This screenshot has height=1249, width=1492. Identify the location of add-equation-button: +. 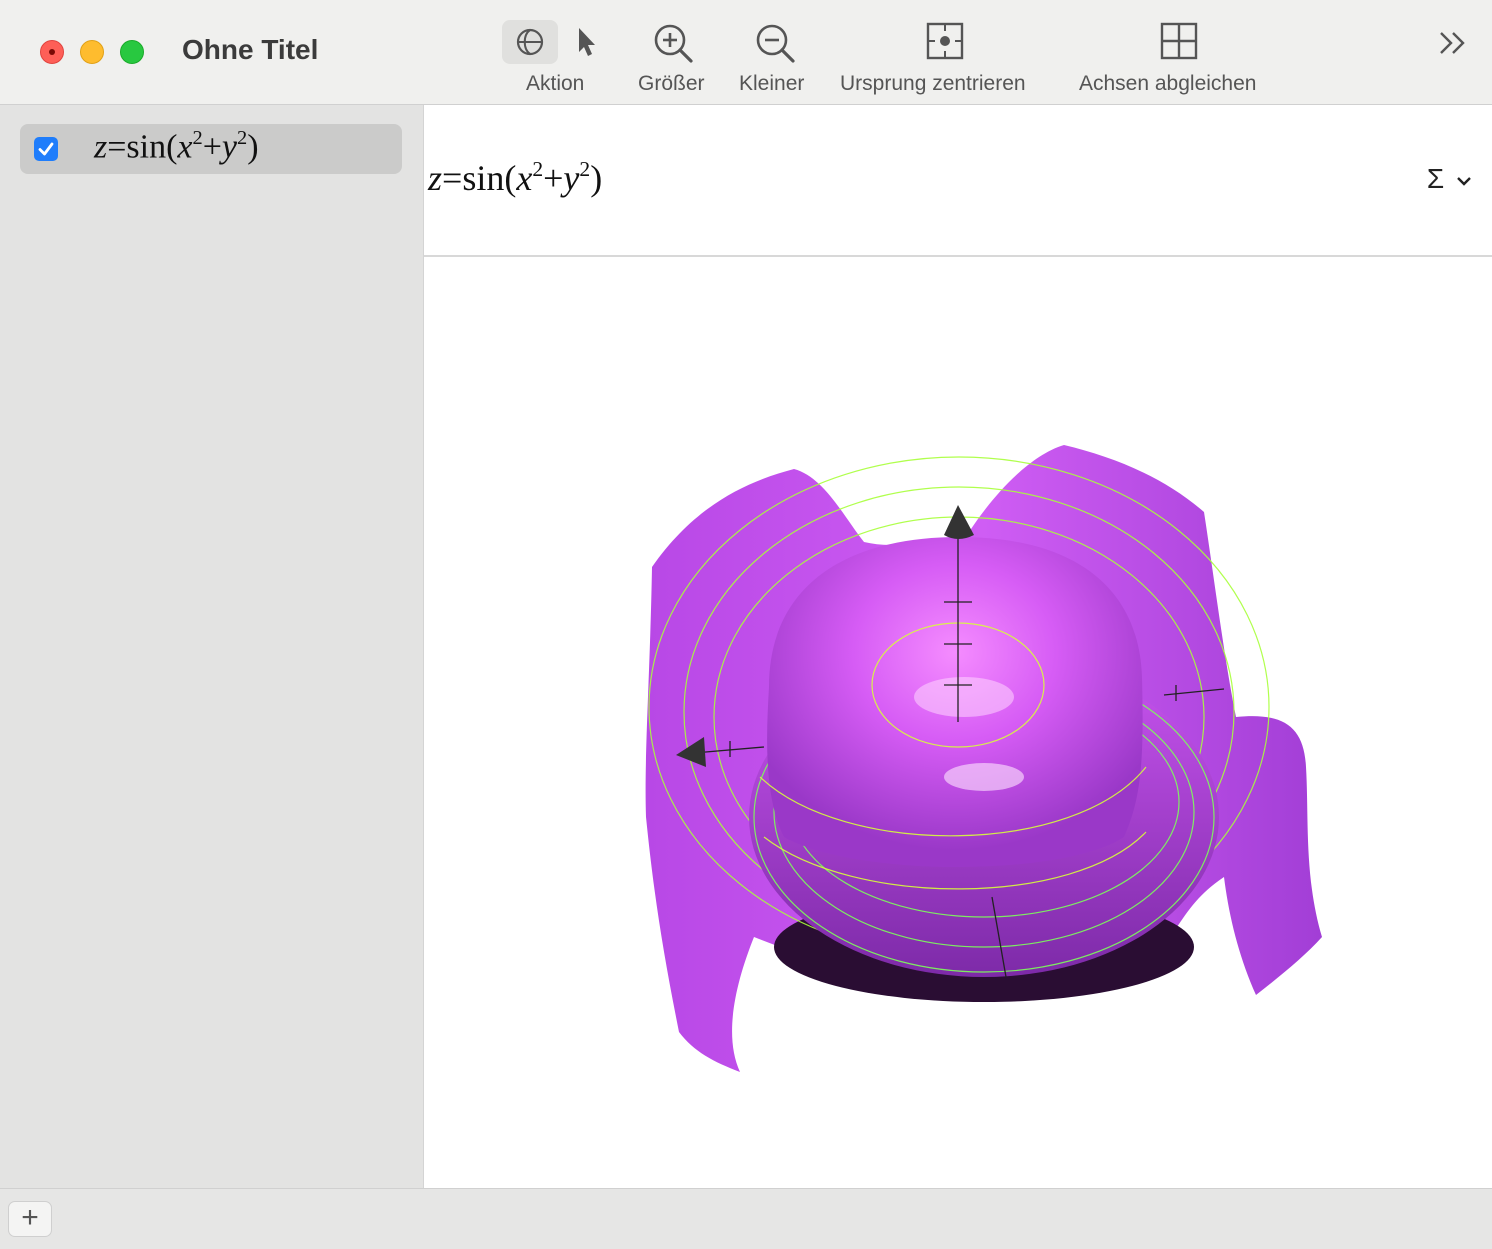
(30, 1219).